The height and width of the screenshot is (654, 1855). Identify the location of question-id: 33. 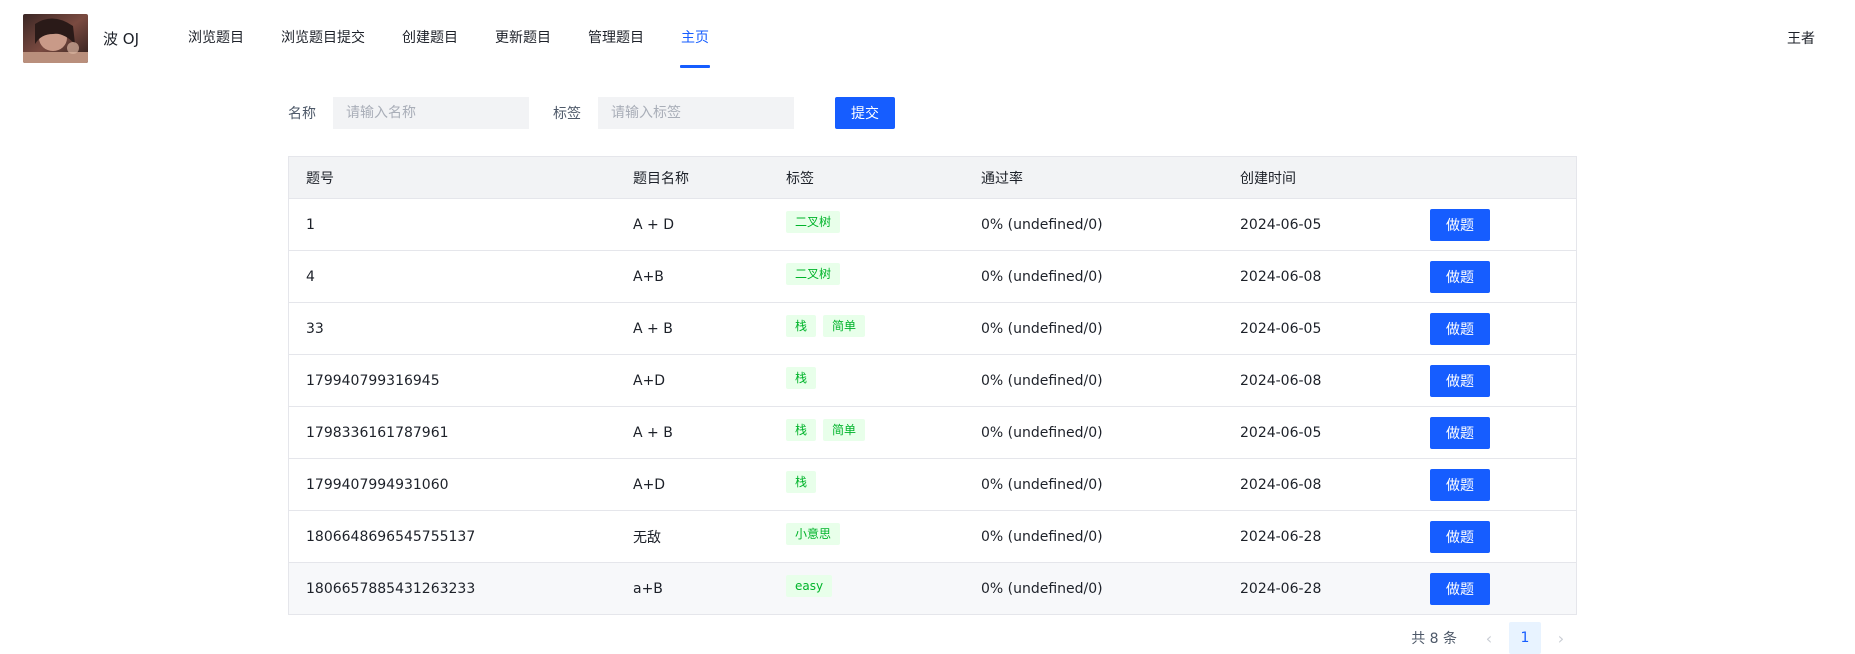
(315, 328).